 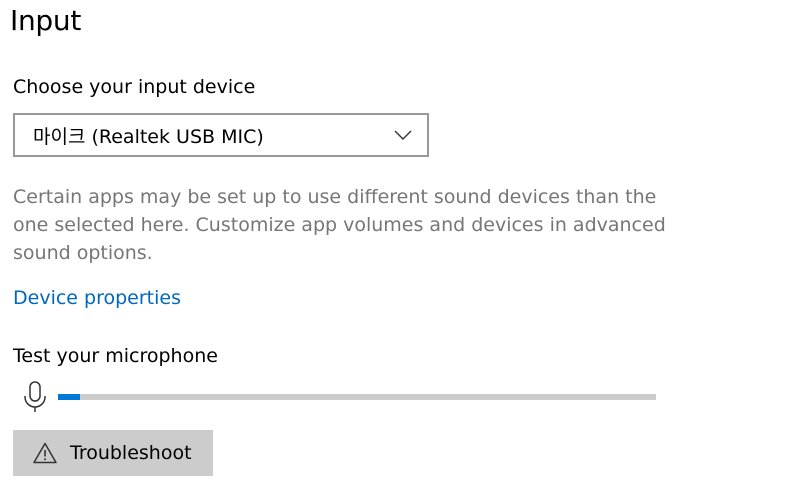 I want to click on test-microphone-label: Test your microphone, so click(x=115, y=356).